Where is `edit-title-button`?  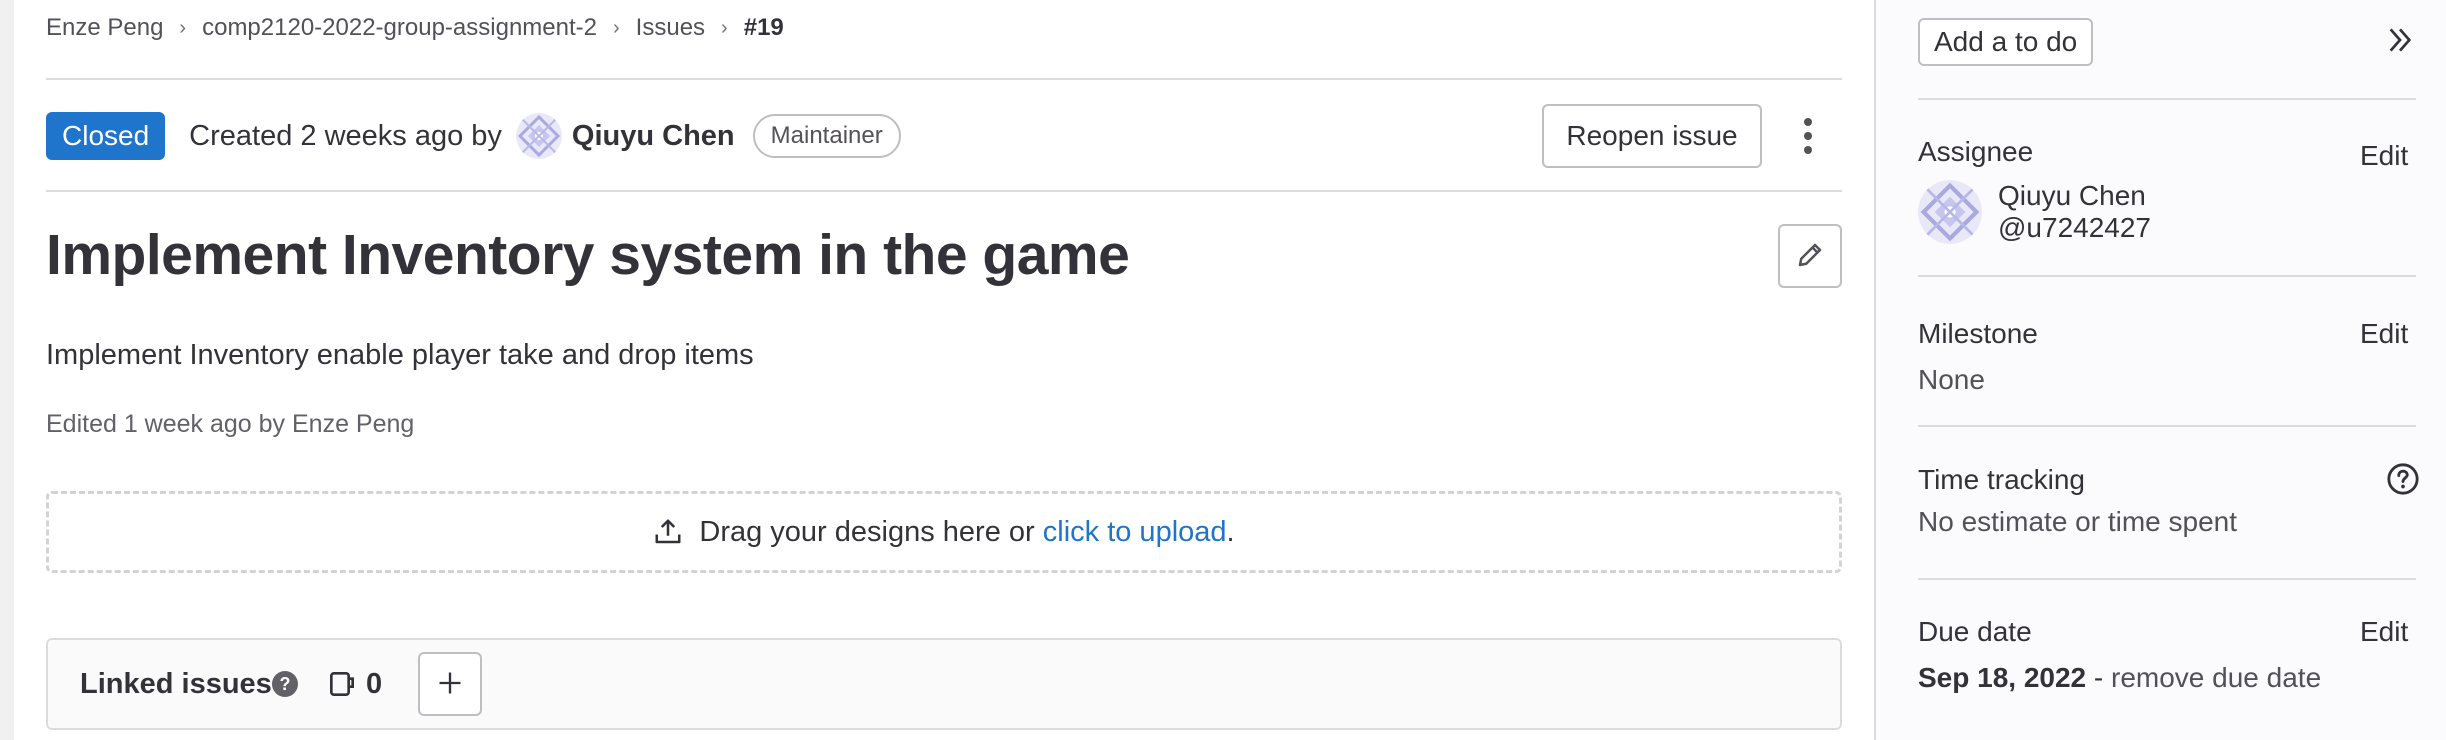 edit-title-button is located at coordinates (1810, 256).